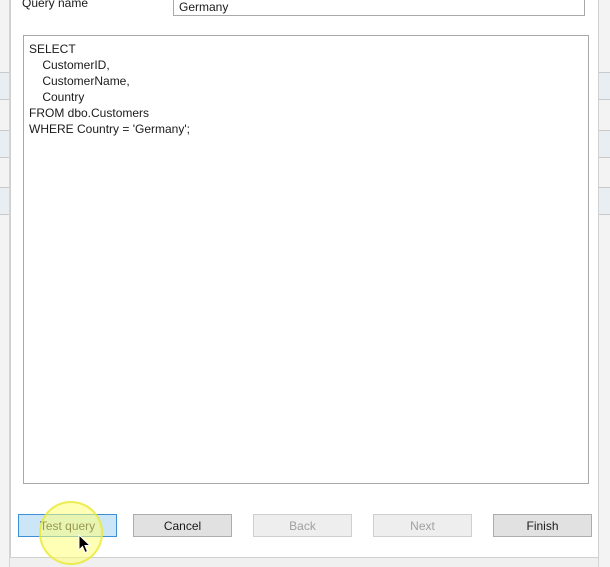  What do you see at coordinates (69, 65) in the screenshot?
I see `sql-line: CustomerID,` at bounding box center [69, 65].